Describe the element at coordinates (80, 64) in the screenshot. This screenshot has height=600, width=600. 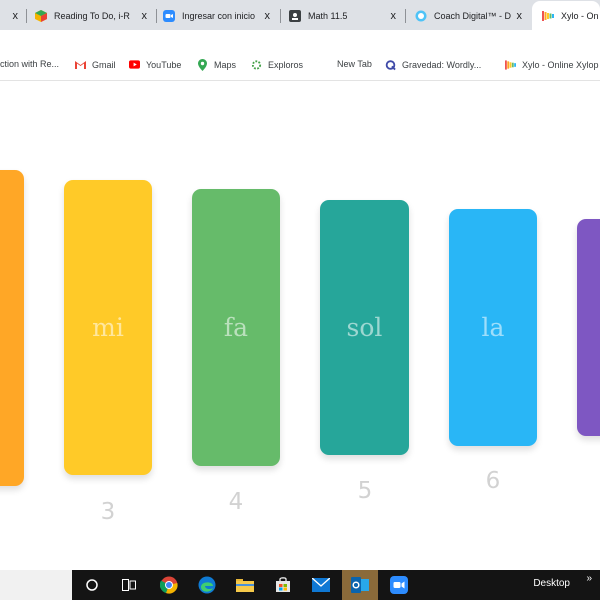
I see `gmail-icon` at that location.